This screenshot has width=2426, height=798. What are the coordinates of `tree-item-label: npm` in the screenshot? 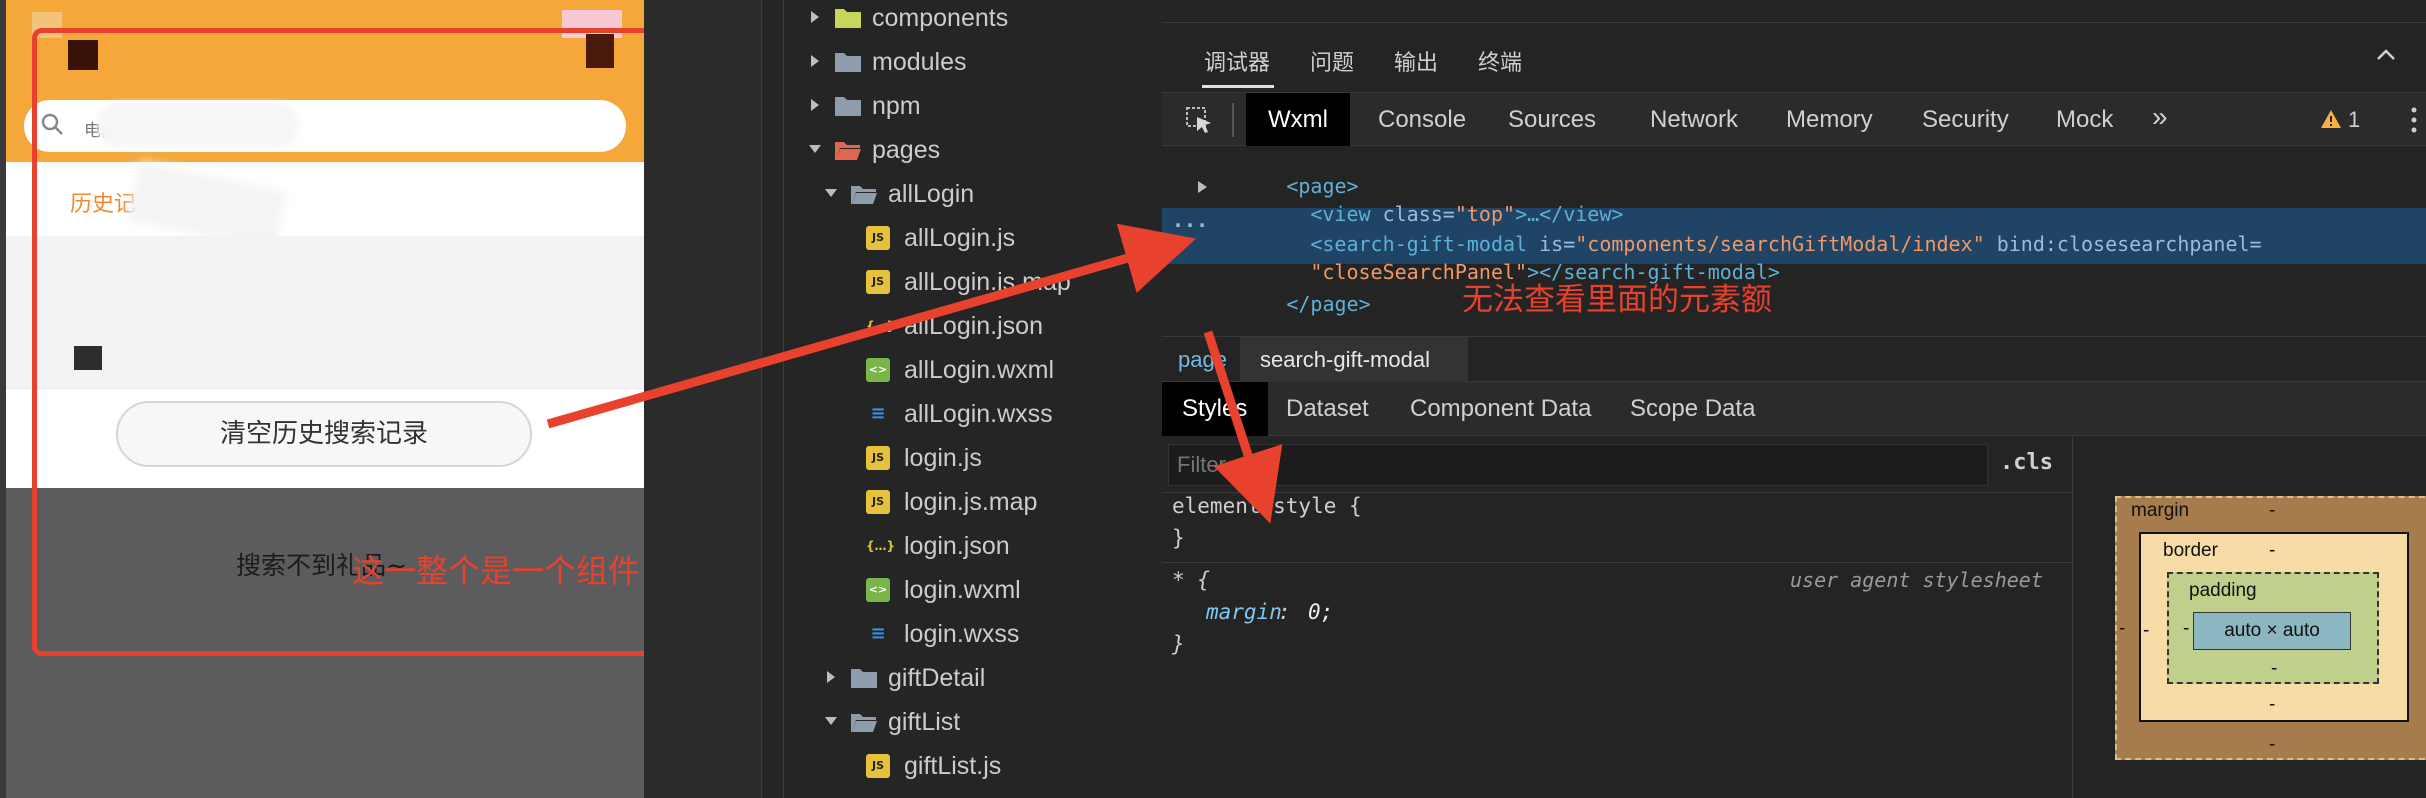 It's located at (896, 106).